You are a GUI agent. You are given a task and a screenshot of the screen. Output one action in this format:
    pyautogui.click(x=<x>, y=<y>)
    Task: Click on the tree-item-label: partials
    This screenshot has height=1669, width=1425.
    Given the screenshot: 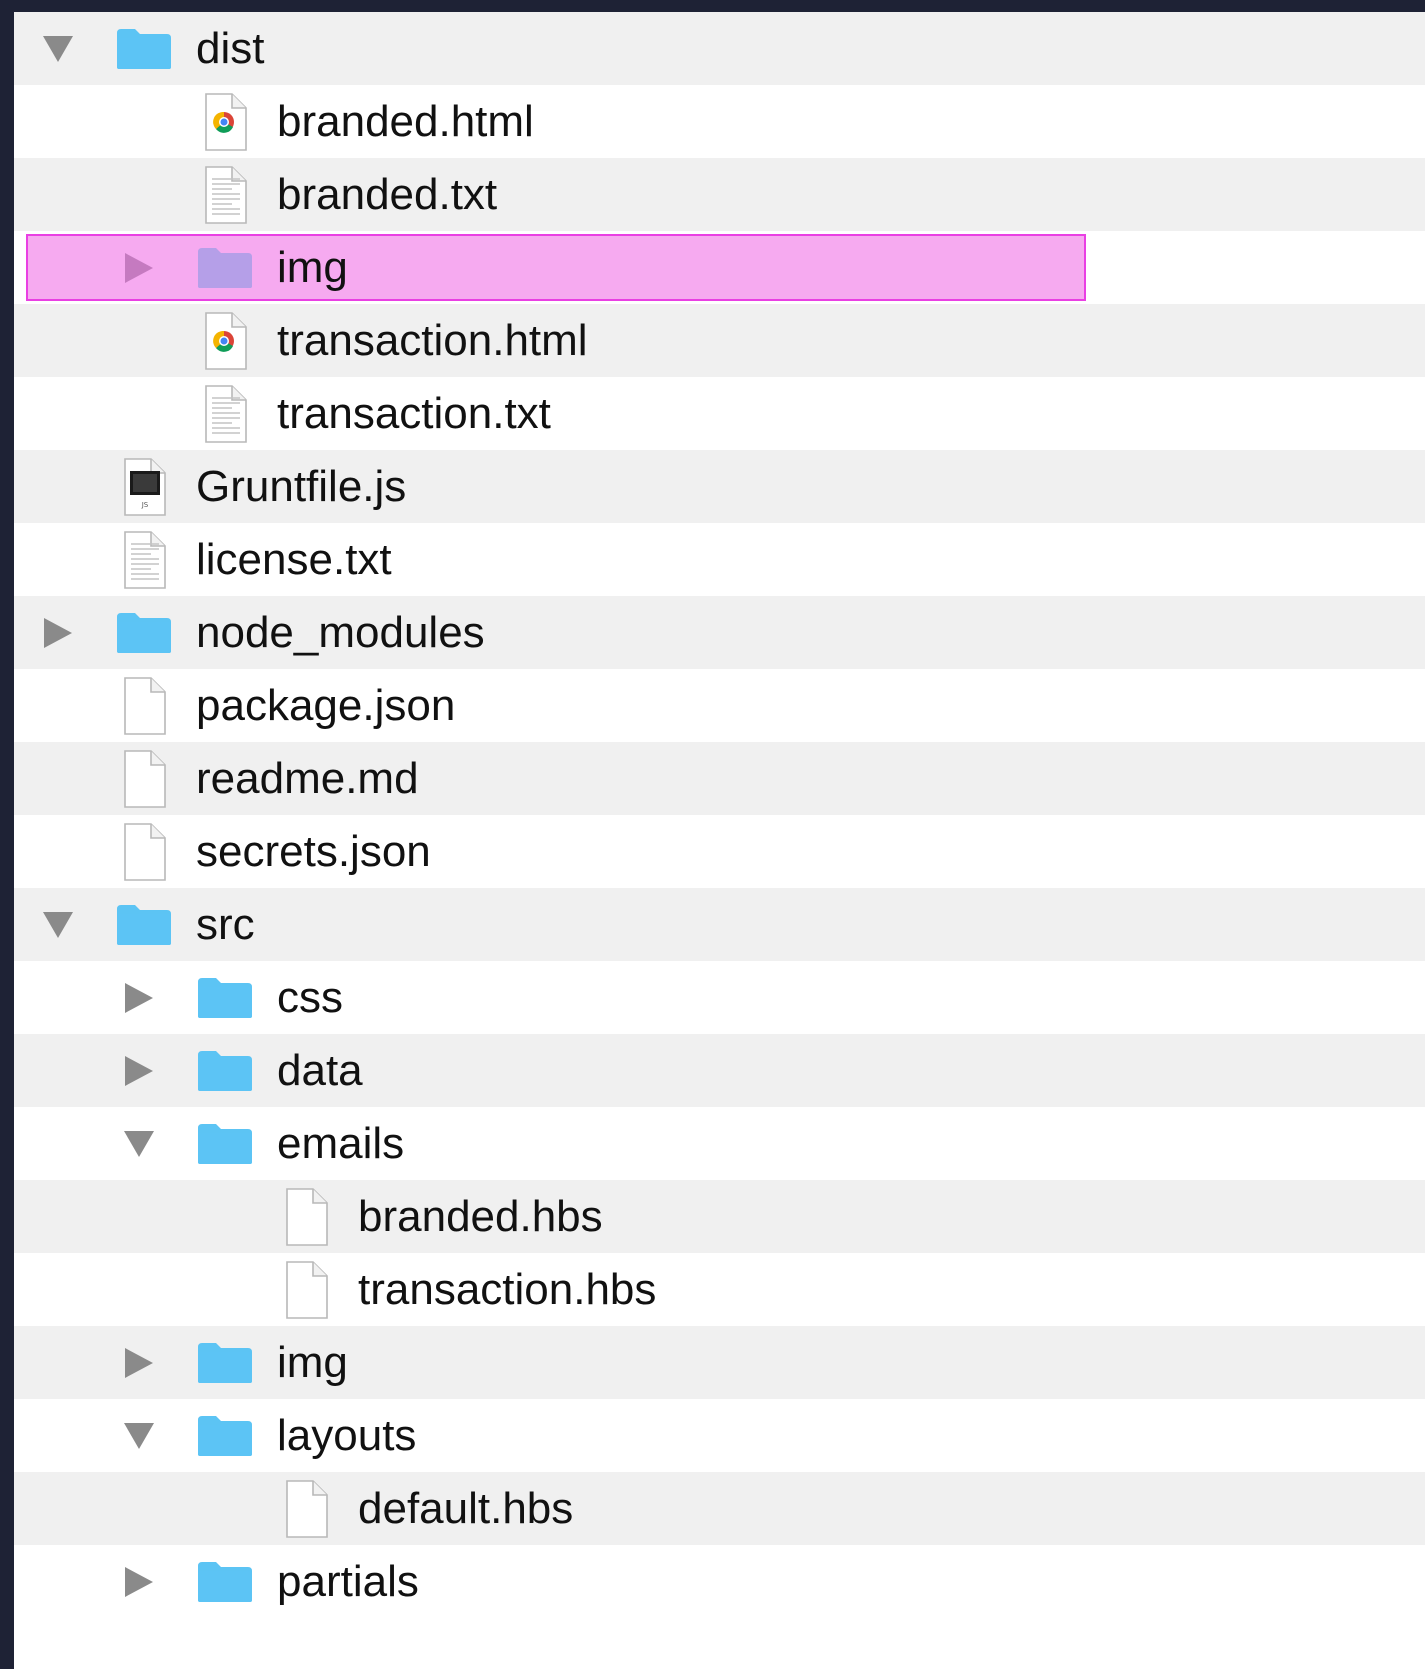 What is the action you would take?
    pyautogui.click(x=348, y=1581)
    